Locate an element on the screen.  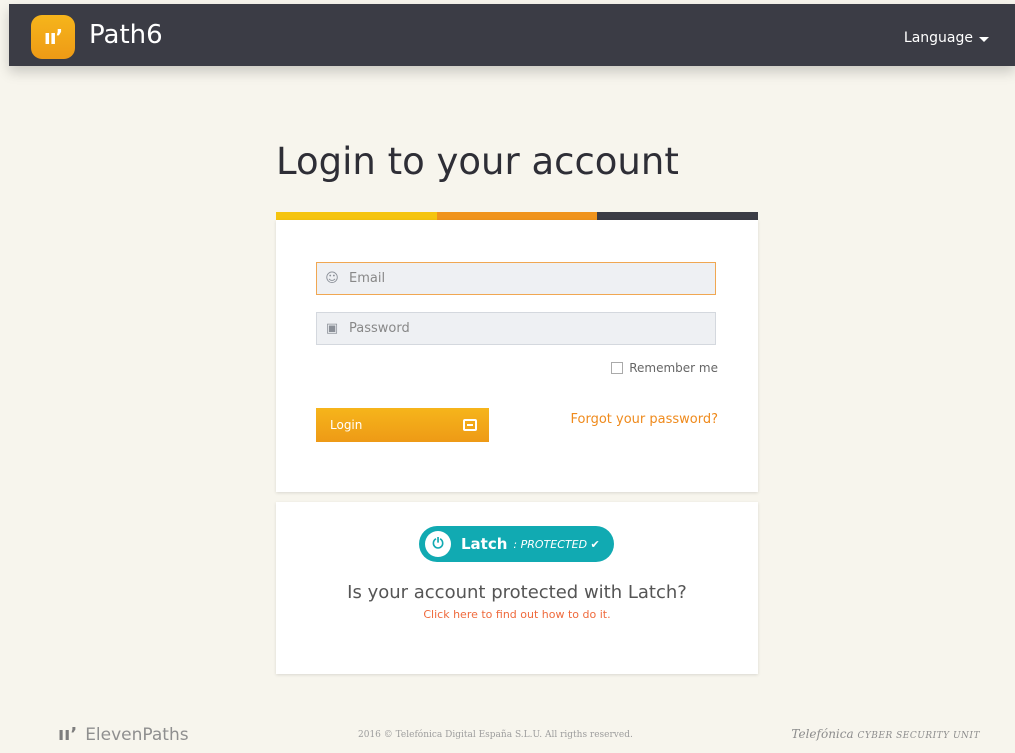
cyber-security-unit: CYBER SECURITY UNIT is located at coordinates (918, 736).